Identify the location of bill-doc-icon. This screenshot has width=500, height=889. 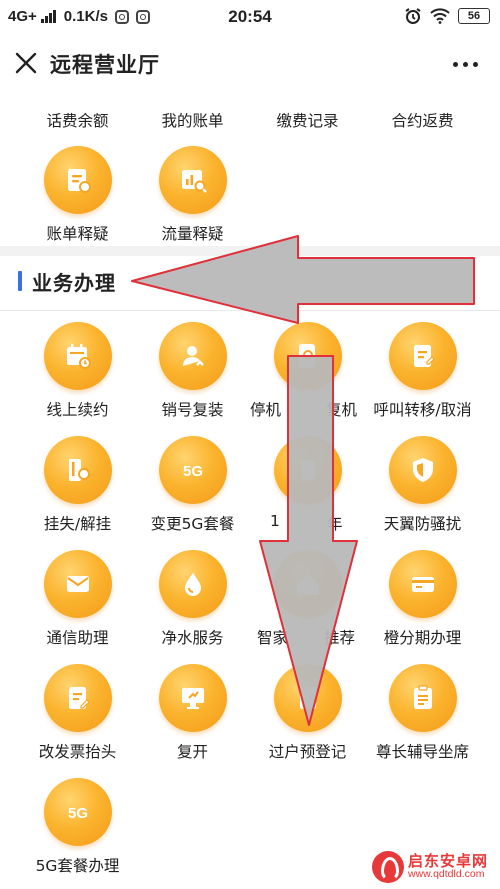
(78, 180).